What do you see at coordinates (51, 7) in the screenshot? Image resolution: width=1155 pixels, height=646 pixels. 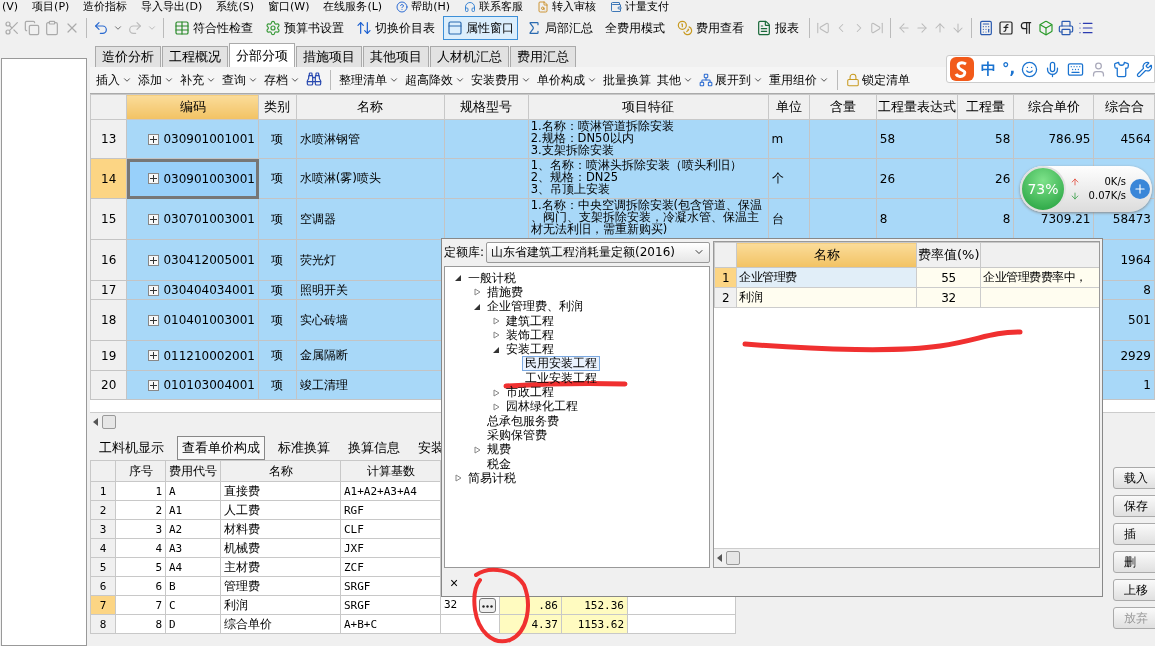 I see `menu-item: 项目(P)` at bounding box center [51, 7].